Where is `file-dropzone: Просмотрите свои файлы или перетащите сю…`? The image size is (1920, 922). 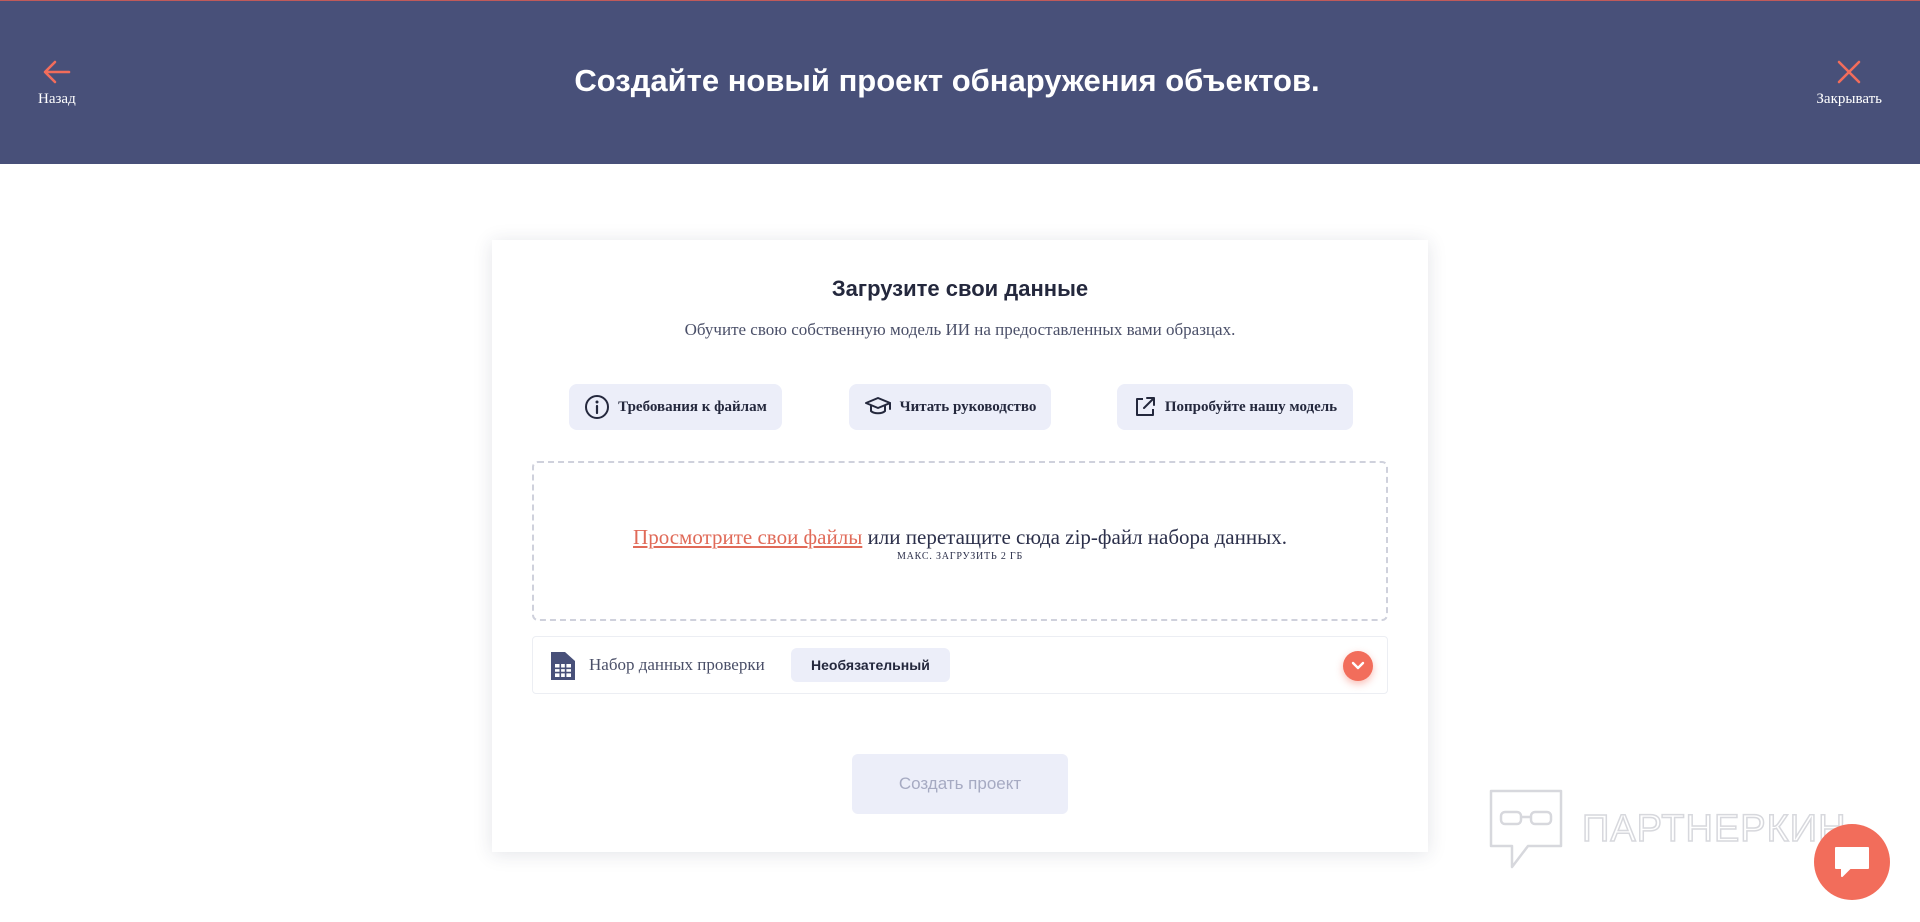 file-dropzone: Просмотрите свои файлы или перетащите сю… is located at coordinates (960, 541).